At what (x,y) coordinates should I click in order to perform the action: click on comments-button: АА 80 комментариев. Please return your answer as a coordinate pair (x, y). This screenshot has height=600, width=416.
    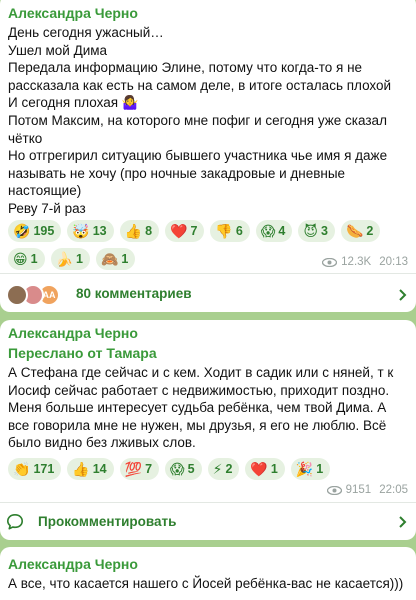
    Looking at the image, I should click on (208, 295).